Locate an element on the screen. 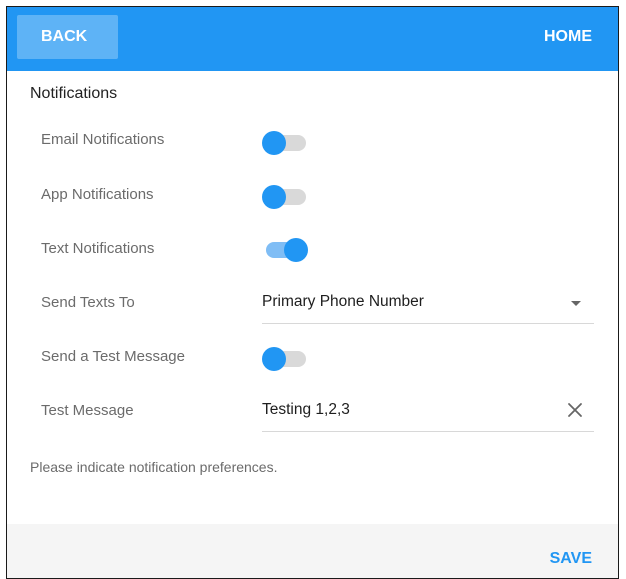  send-test-message-label: Send a Test Message is located at coordinates (113, 356).